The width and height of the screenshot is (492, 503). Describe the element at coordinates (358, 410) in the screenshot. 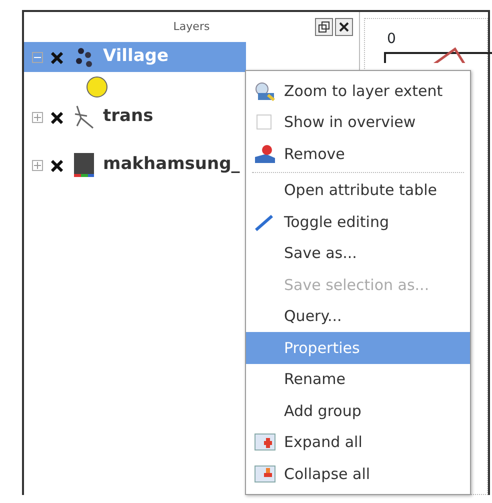

I see `menu-item: Add group` at that location.